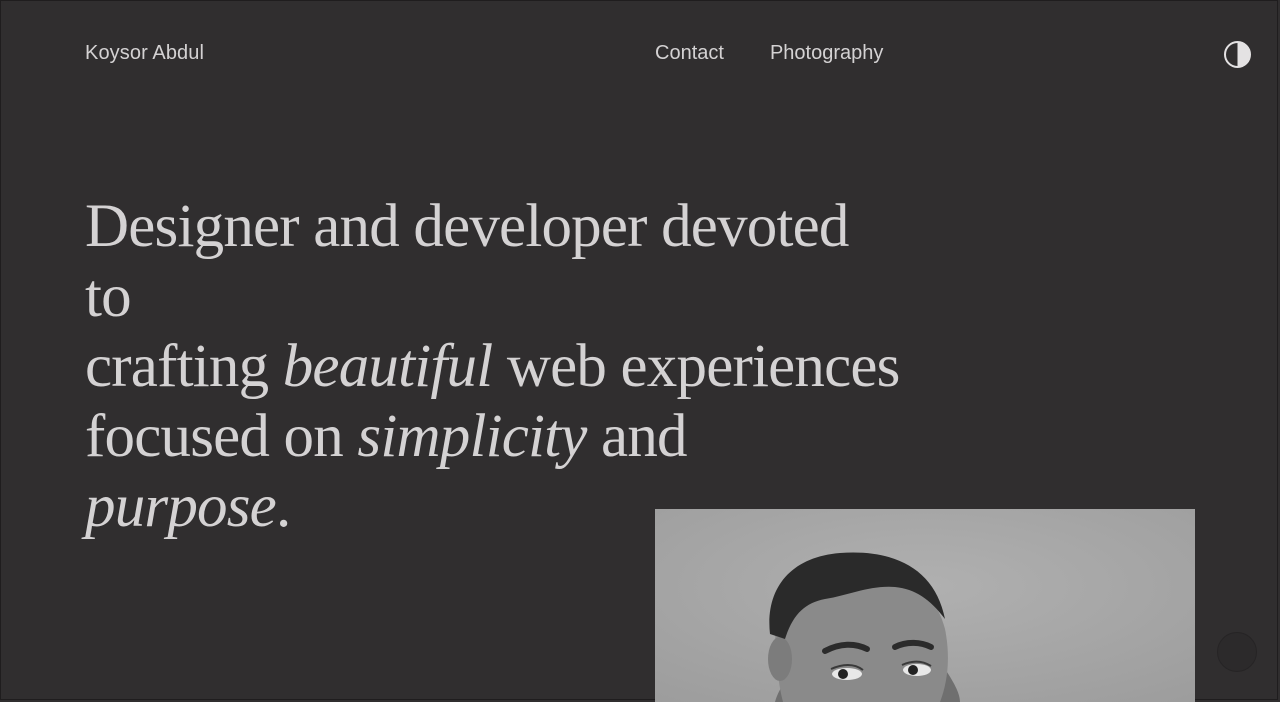 The image size is (1280, 702). I want to click on brand-link: Koysor Abdul, so click(144, 53).